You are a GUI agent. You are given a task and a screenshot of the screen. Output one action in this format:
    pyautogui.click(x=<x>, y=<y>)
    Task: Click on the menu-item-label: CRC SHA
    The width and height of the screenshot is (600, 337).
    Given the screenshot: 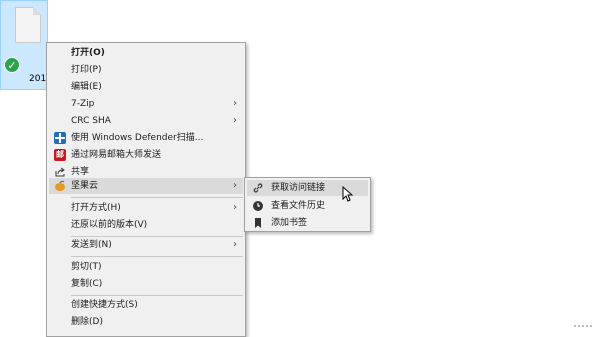 What is the action you would take?
    pyautogui.click(x=91, y=121)
    